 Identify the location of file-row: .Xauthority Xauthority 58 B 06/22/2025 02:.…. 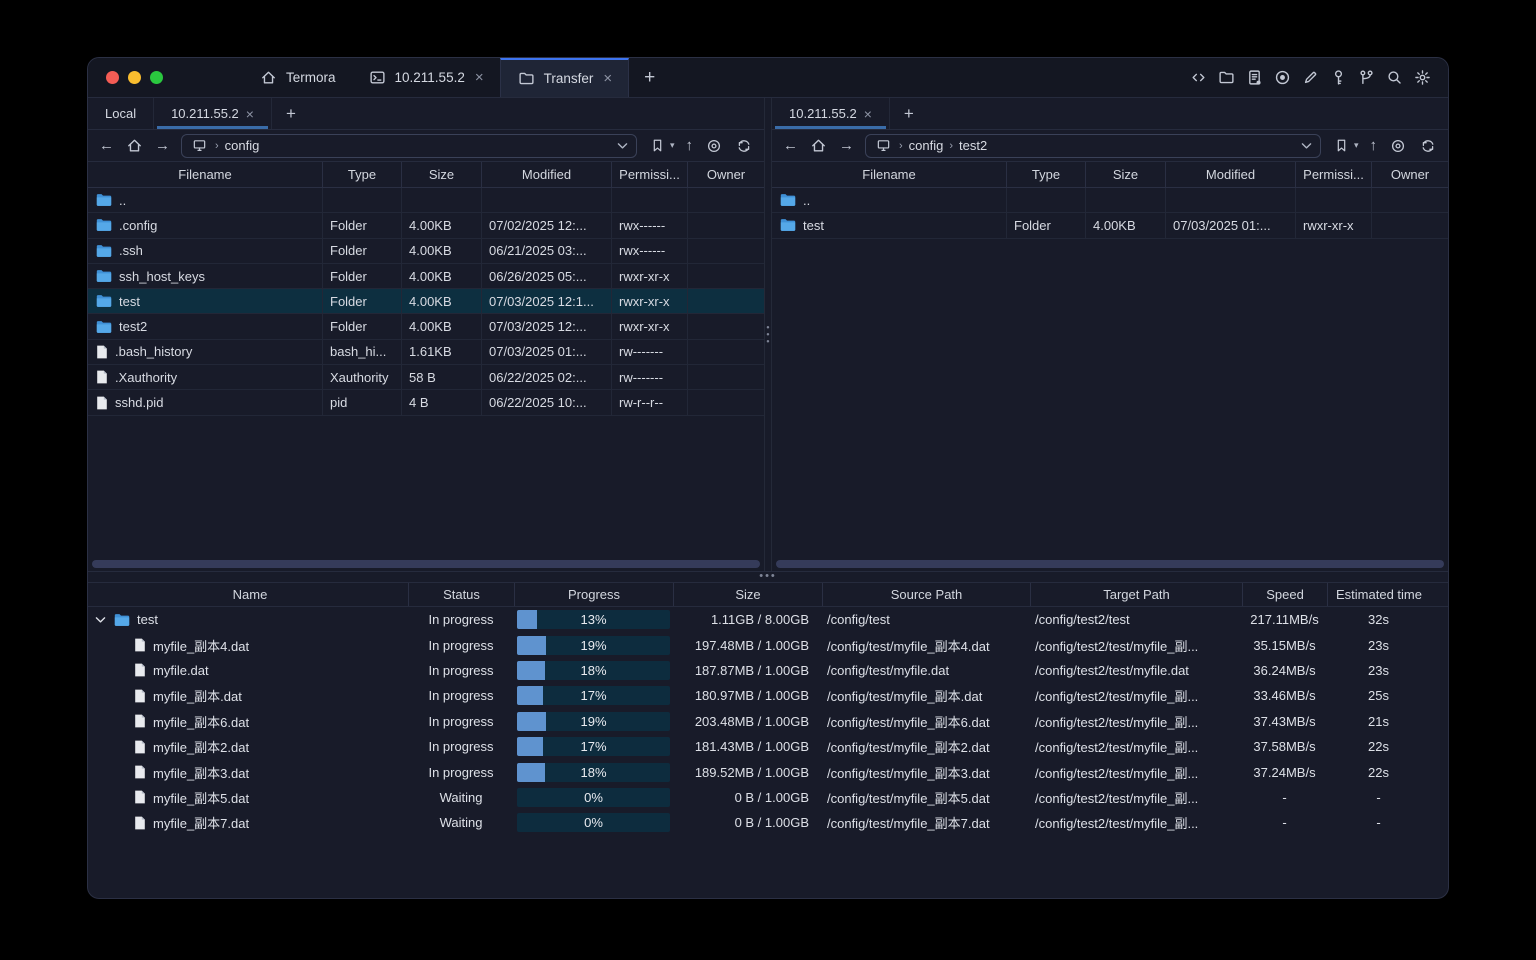
(426, 378).